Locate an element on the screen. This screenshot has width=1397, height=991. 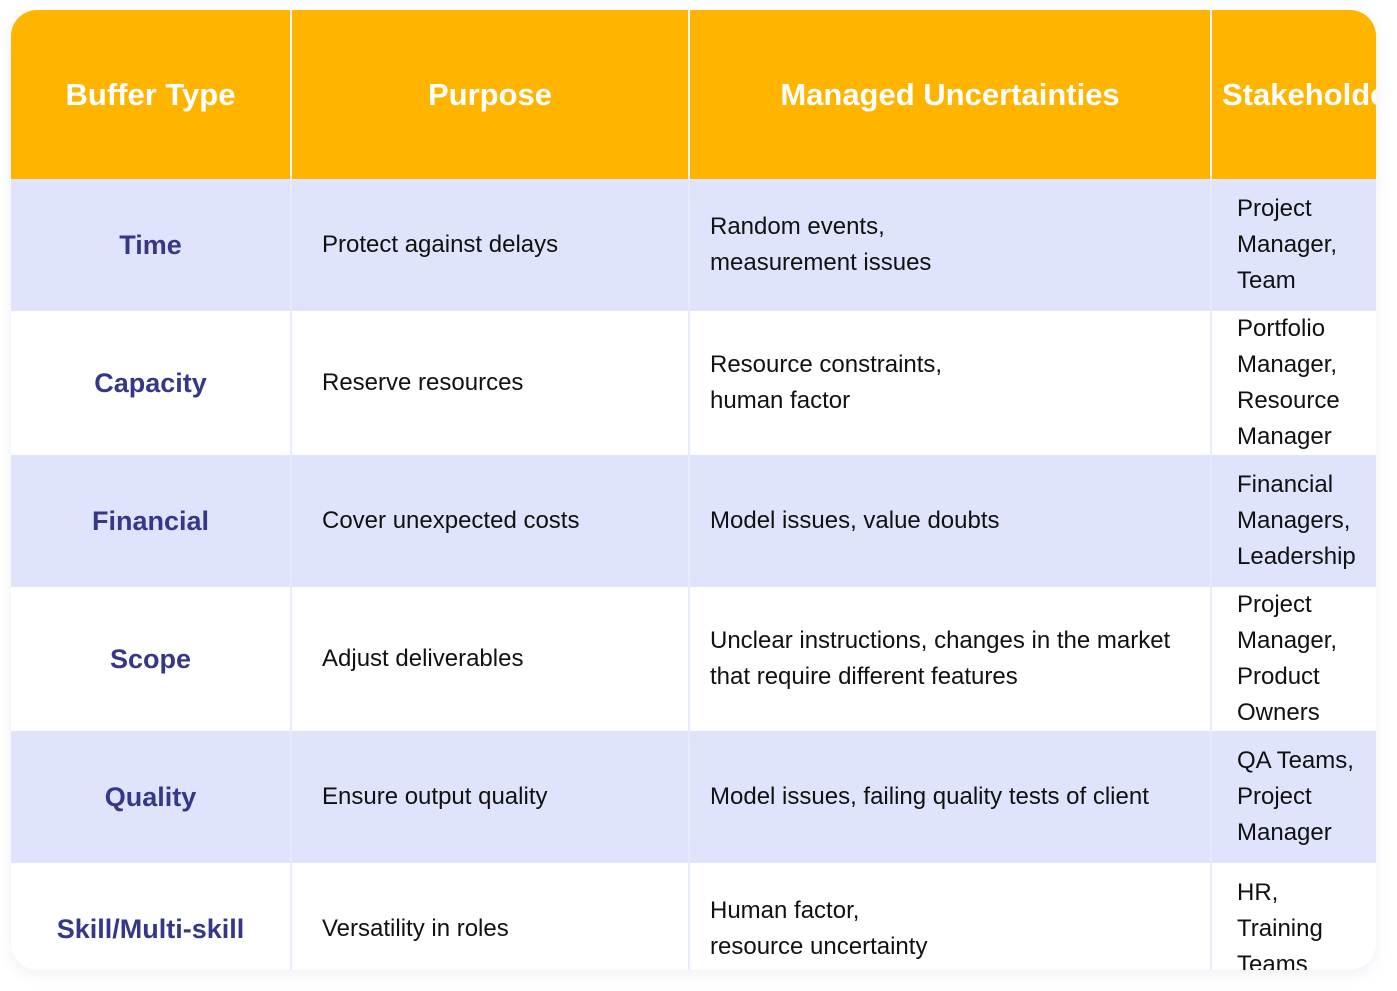
cell-purpose: Adjust deliverables is located at coordinates (490, 659).